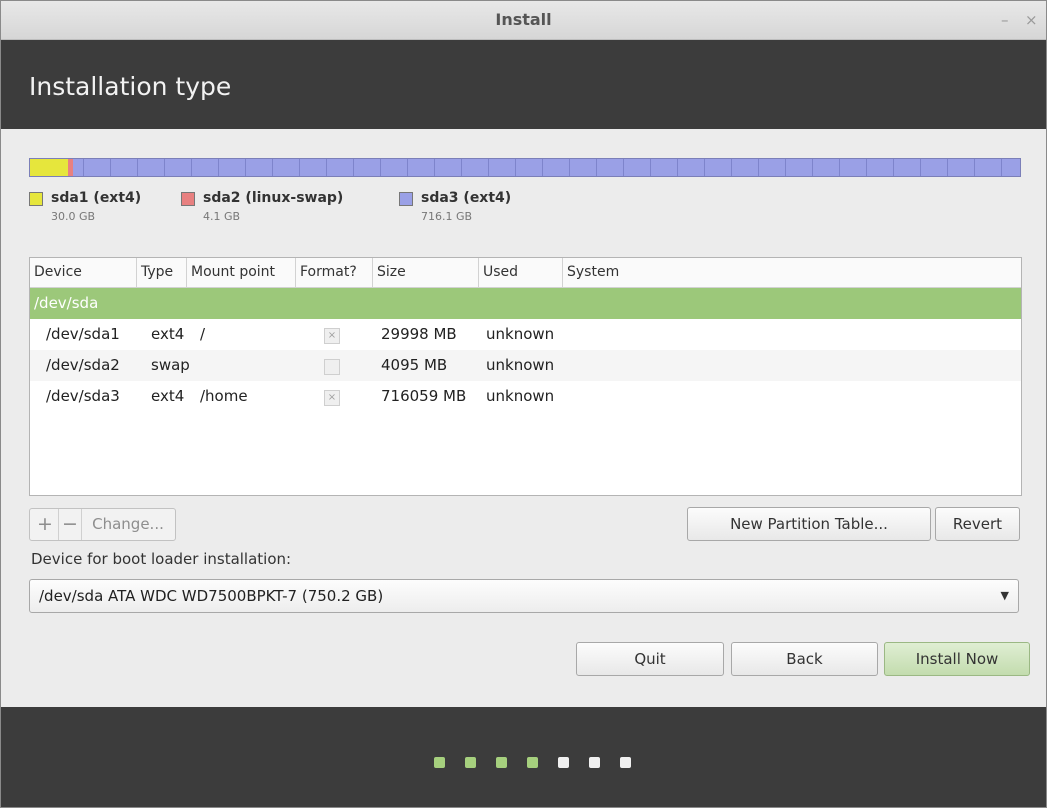  What do you see at coordinates (241, 272) in the screenshot?
I see `column-mount-point: Mount point` at bounding box center [241, 272].